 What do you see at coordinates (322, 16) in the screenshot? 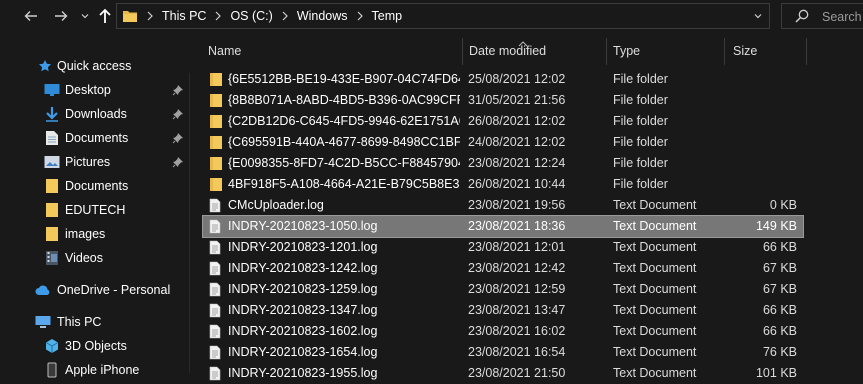
I see `breadcrumb-windows: Windows` at bounding box center [322, 16].